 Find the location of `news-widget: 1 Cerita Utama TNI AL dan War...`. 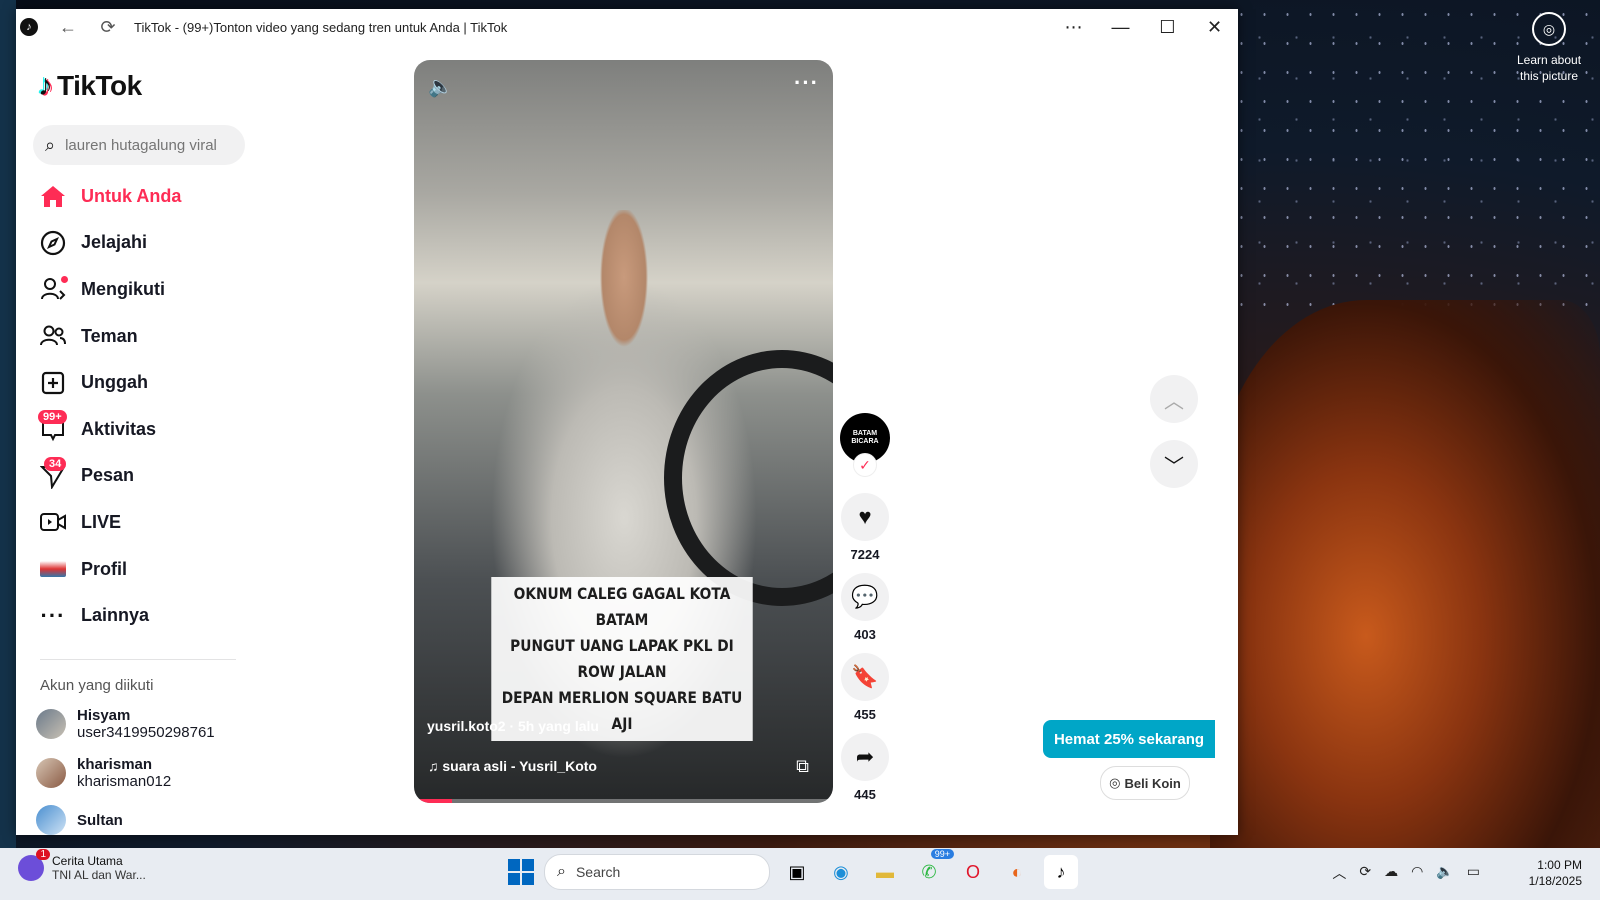

news-widget: 1 Cerita Utama TNI AL dan War... is located at coordinates (82, 865).